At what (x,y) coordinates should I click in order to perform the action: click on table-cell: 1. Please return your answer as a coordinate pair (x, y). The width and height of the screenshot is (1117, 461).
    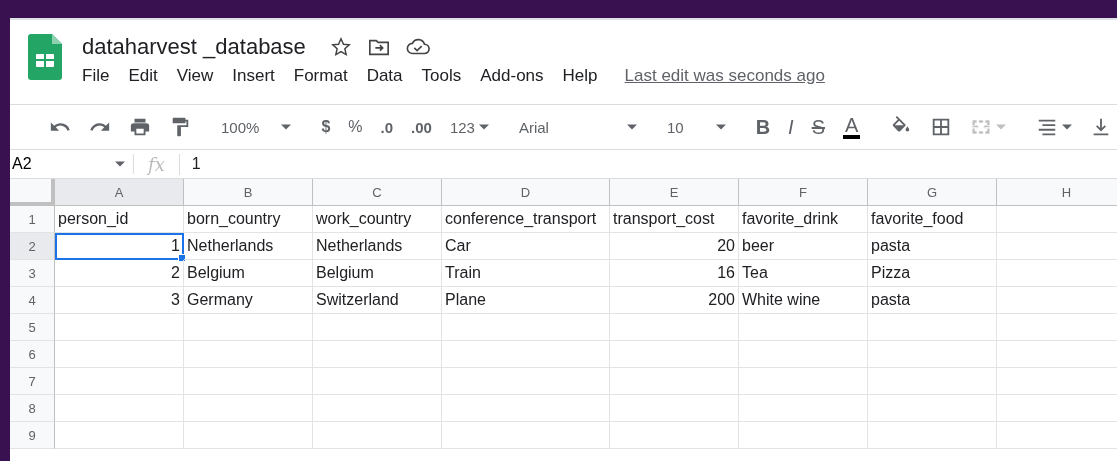
    Looking at the image, I should click on (119, 246).